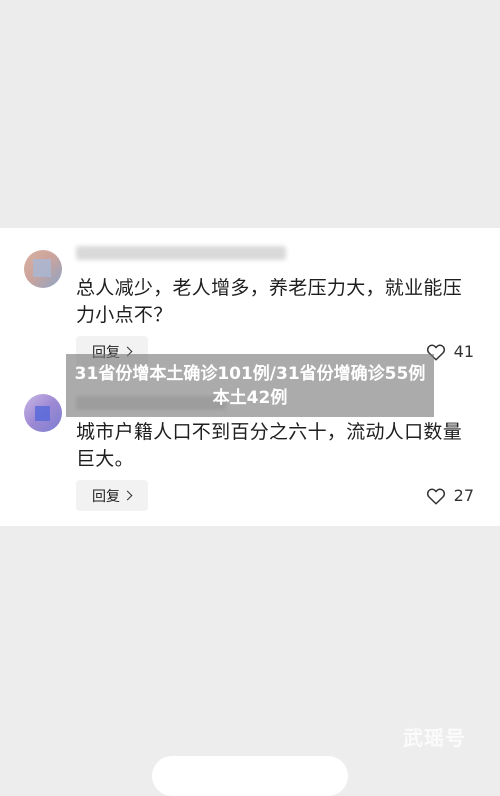  What do you see at coordinates (435, 496) in the screenshot?
I see `heart-outline-icon` at bounding box center [435, 496].